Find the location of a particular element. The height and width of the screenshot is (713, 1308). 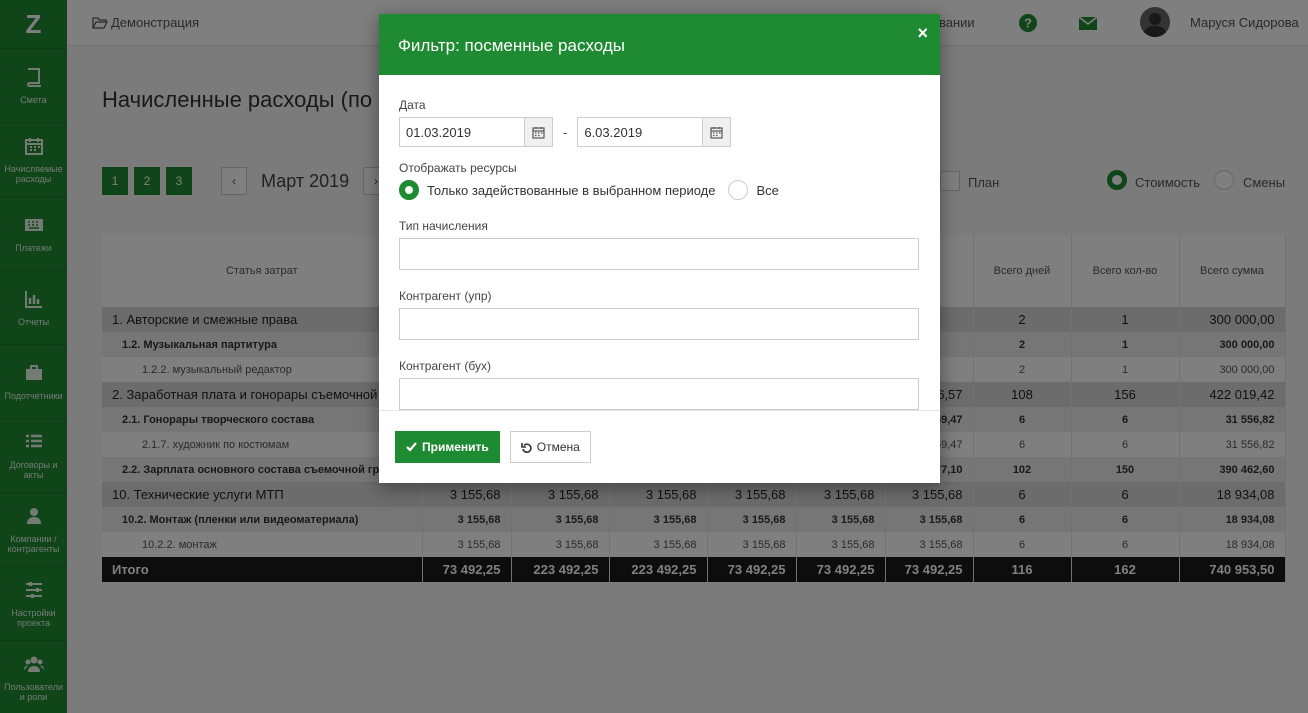

date-from-input is located at coordinates (462, 132).